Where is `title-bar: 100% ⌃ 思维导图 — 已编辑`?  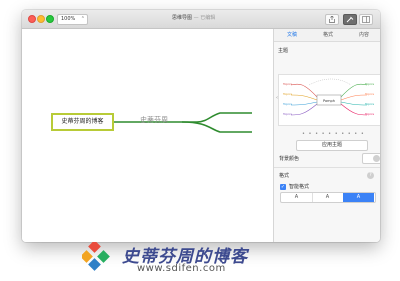 title-bar: 100% ⌃ 思维导图 — 已编辑 is located at coordinates (201, 19).